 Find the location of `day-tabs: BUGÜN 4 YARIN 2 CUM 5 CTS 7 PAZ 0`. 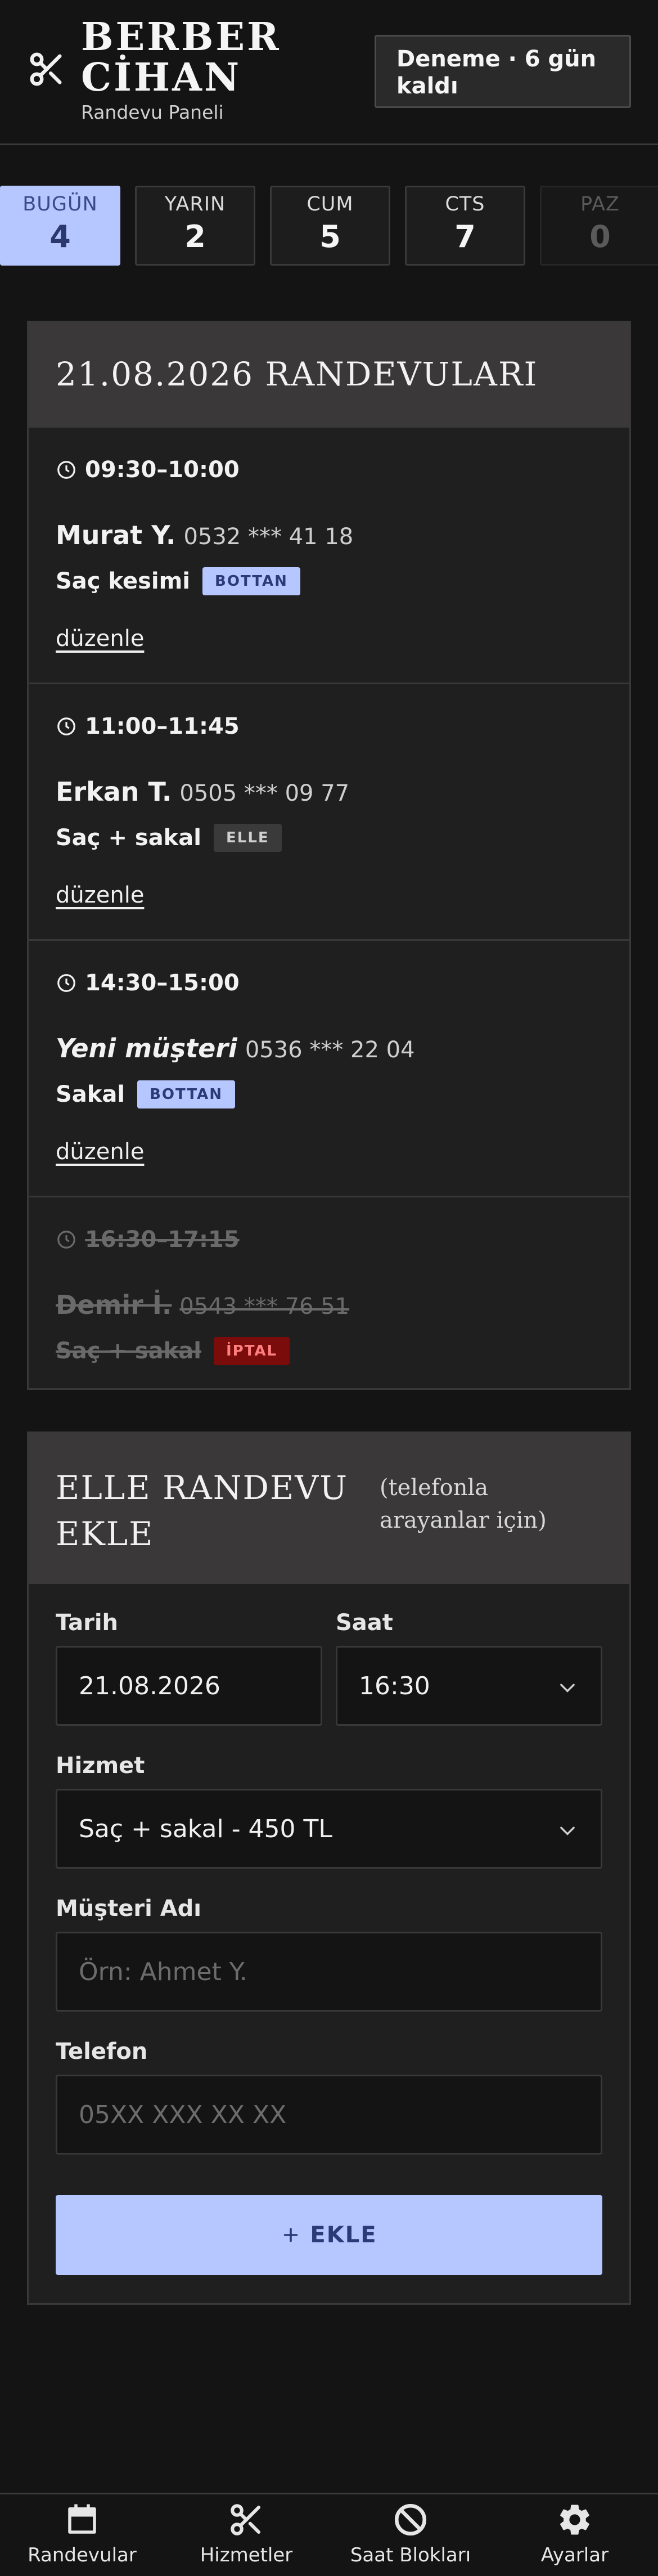

day-tabs: BUGÜN 4 YARIN 2 CUM 5 CTS 7 PAZ 0 is located at coordinates (329, 226).